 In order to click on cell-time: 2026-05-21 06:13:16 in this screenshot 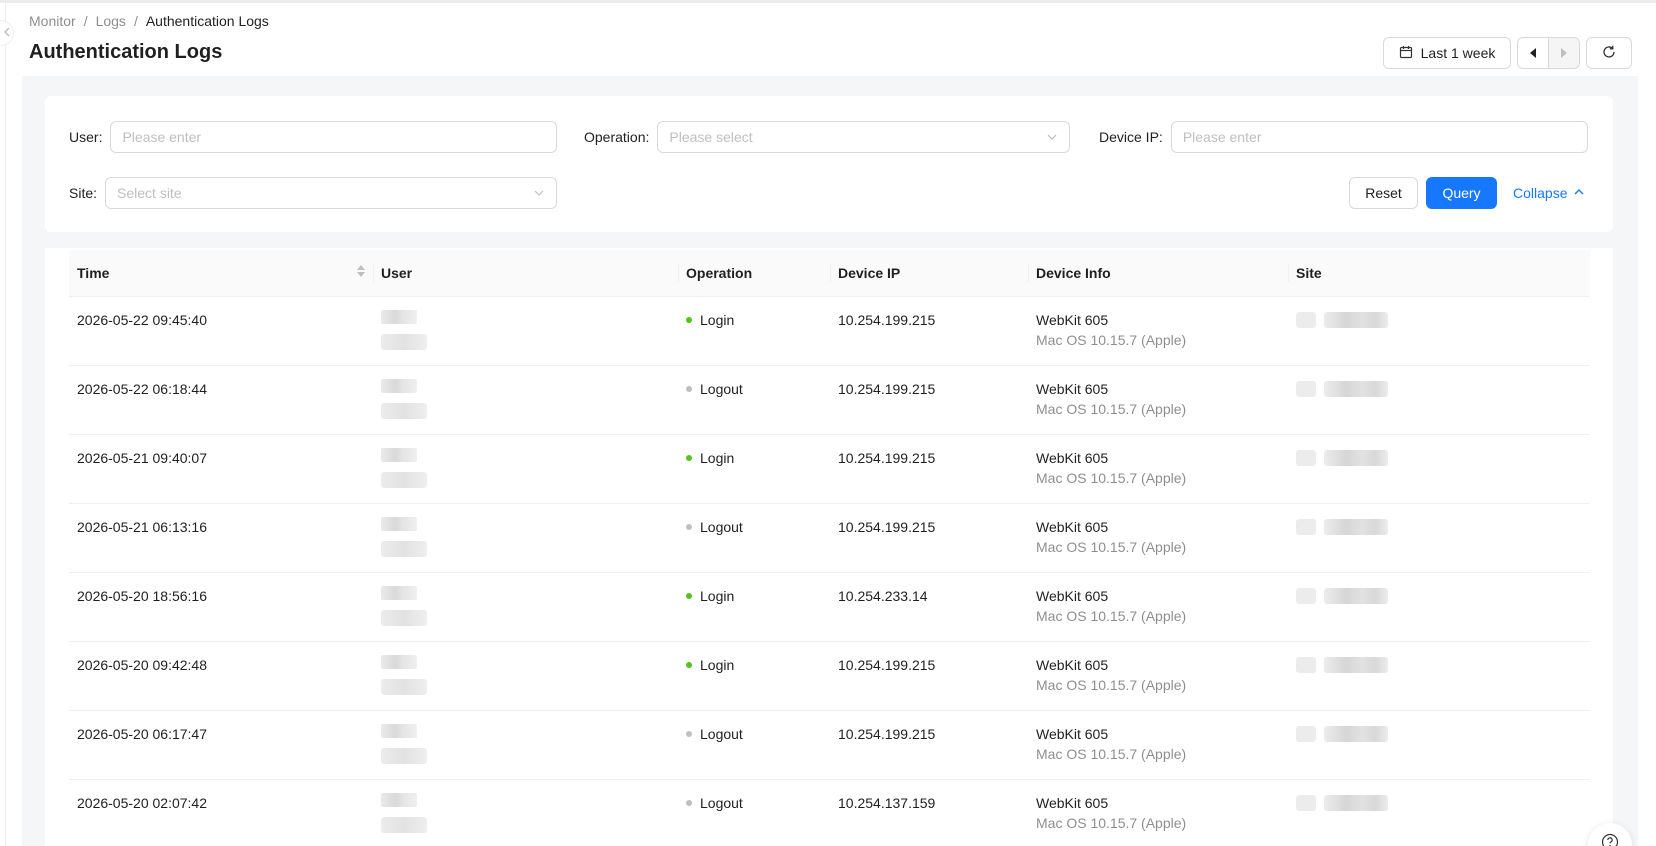, I will do `click(221, 538)`.